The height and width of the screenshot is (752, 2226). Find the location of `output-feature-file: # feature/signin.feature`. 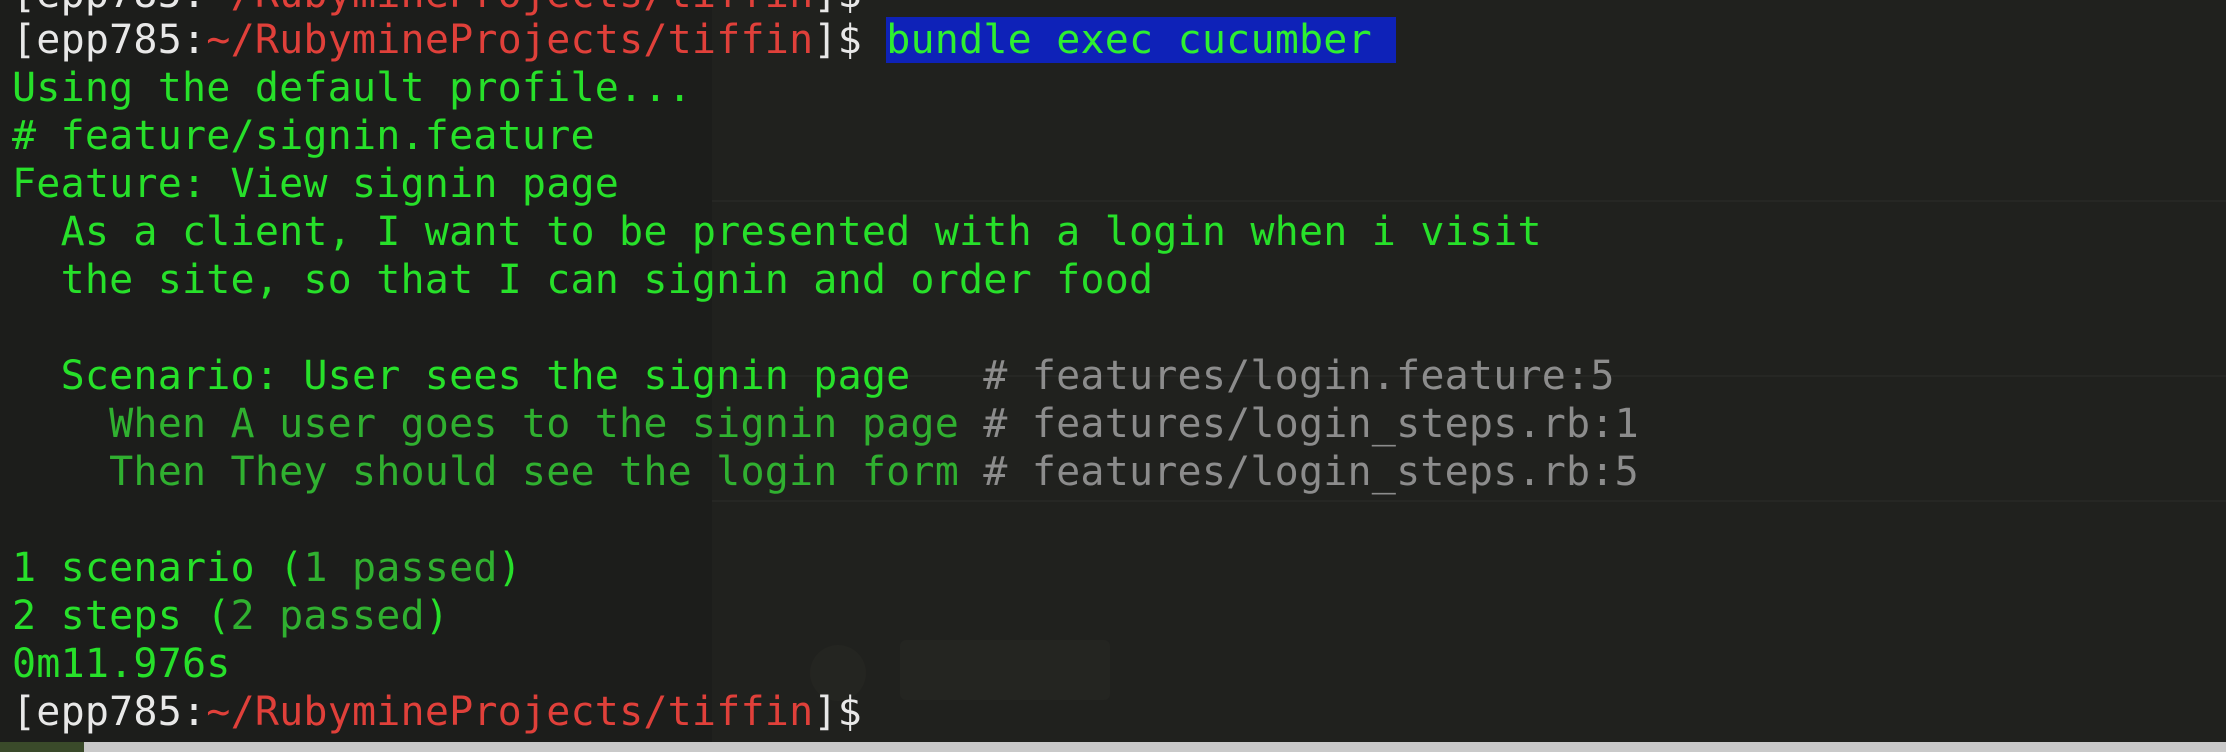

output-feature-file: # feature/signin.feature is located at coordinates (303, 136).